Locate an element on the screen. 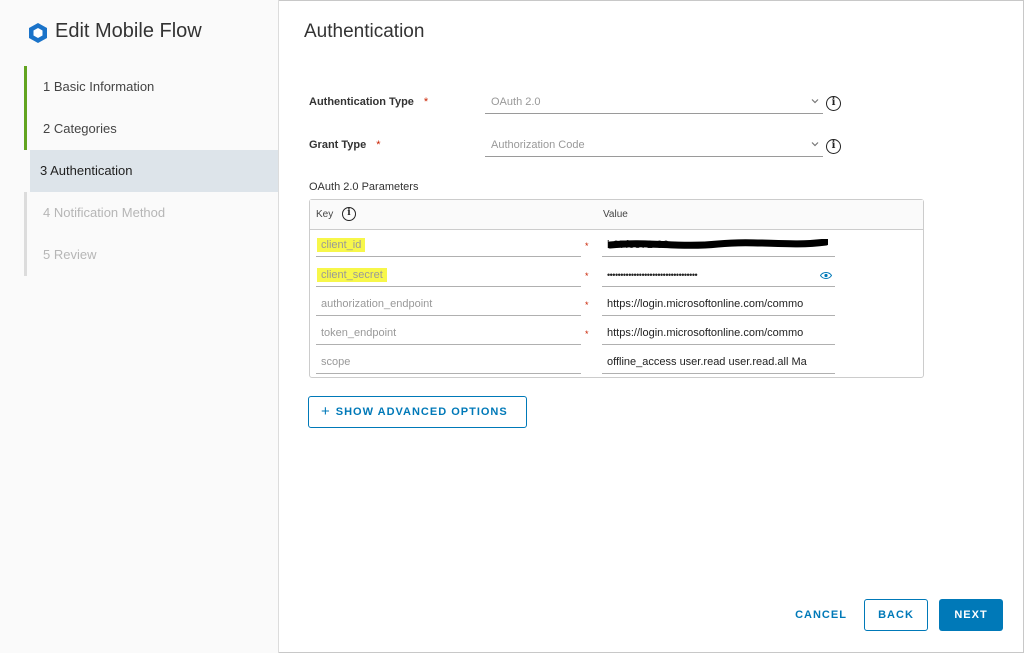 The width and height of the screenshot is (1024, 653). back-button: BACK is located at coordinates (896, 615).